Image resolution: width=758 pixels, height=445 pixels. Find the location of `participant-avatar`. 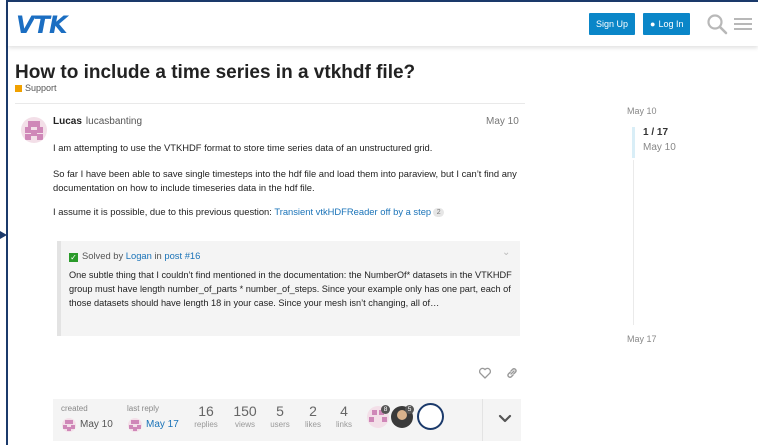

participant-avatar is located at coordinates (430, 416).